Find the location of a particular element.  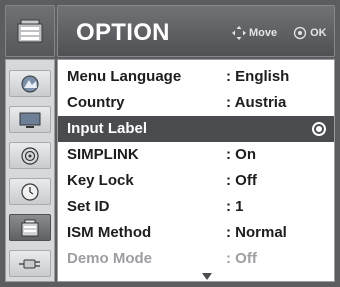

menu-item-label: Menu Language is located at coordinates (124, 76).